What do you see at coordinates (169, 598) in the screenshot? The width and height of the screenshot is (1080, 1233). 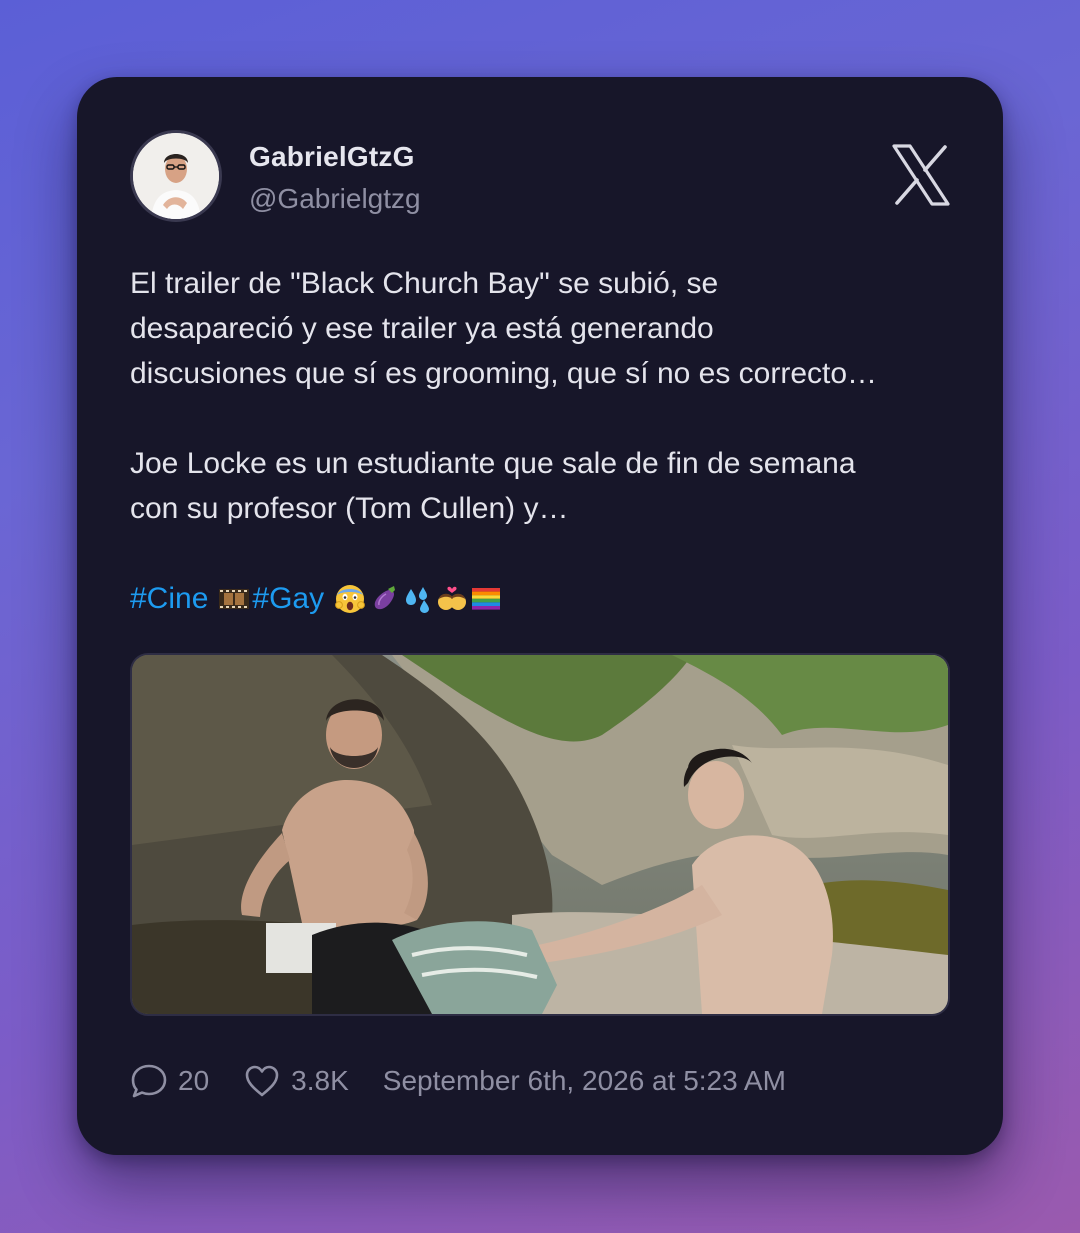 I see `hashtag-cine: #Cine` at bounding box center [169, 598].